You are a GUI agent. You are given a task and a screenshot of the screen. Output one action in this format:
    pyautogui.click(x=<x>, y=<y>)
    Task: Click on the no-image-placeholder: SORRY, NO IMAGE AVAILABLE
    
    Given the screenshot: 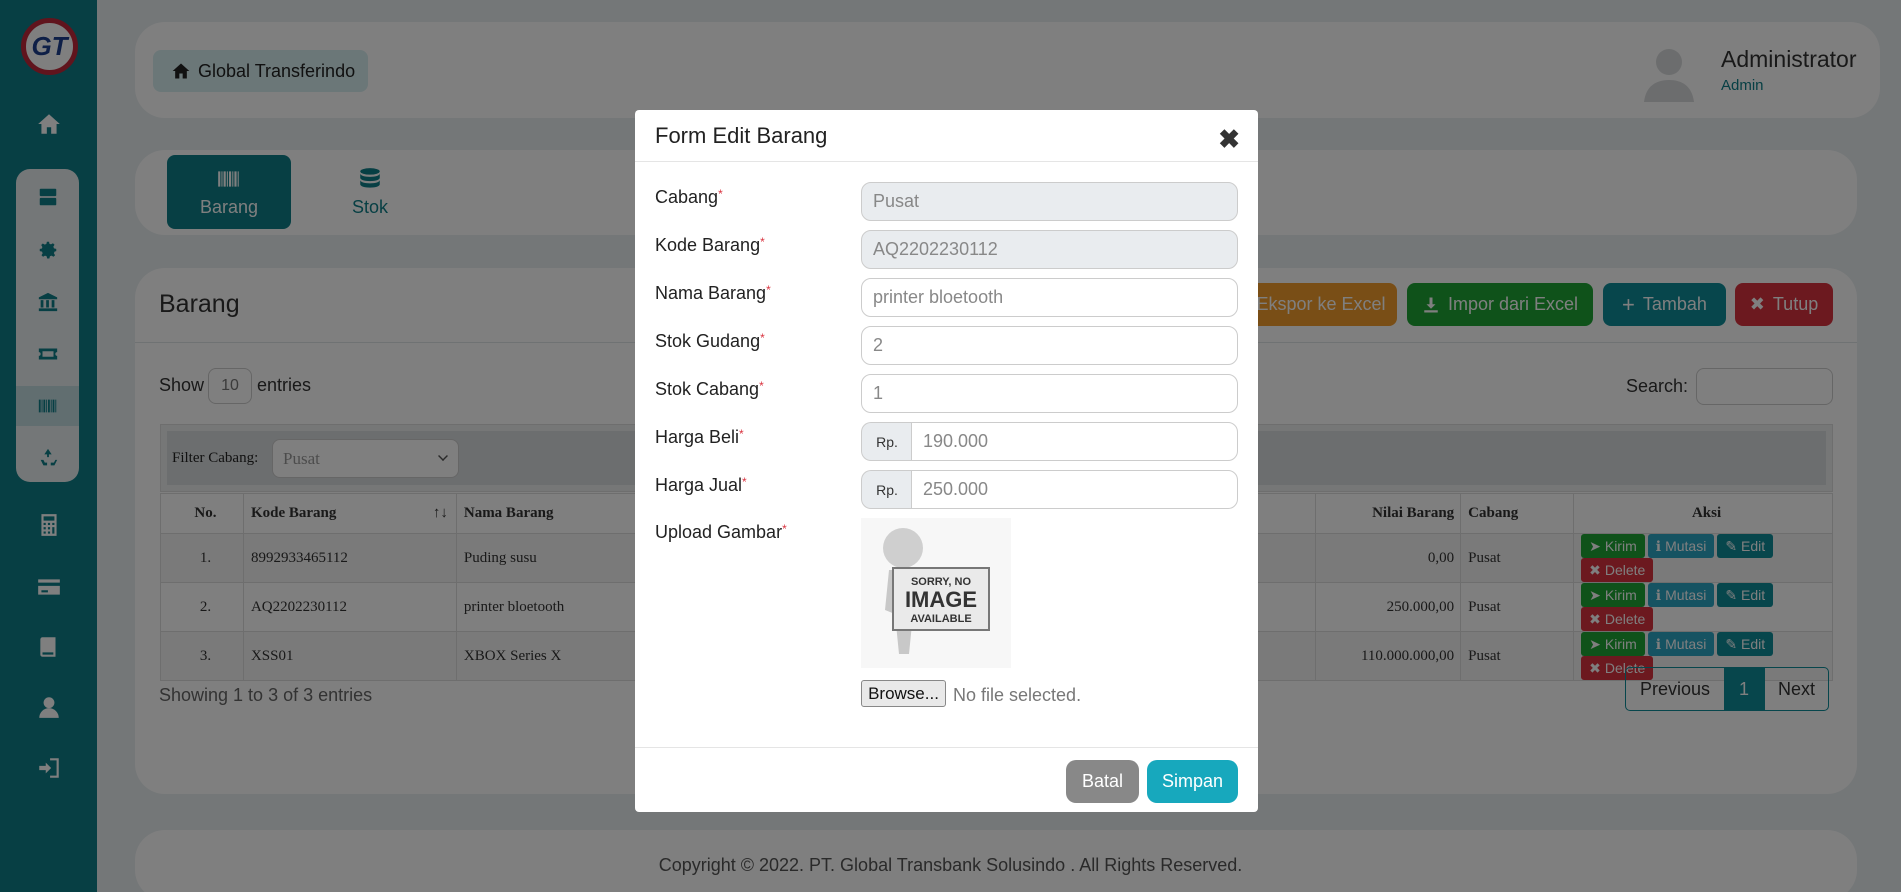 What is the action you would take?
    pyautogui.click(x=936, y=593)
    